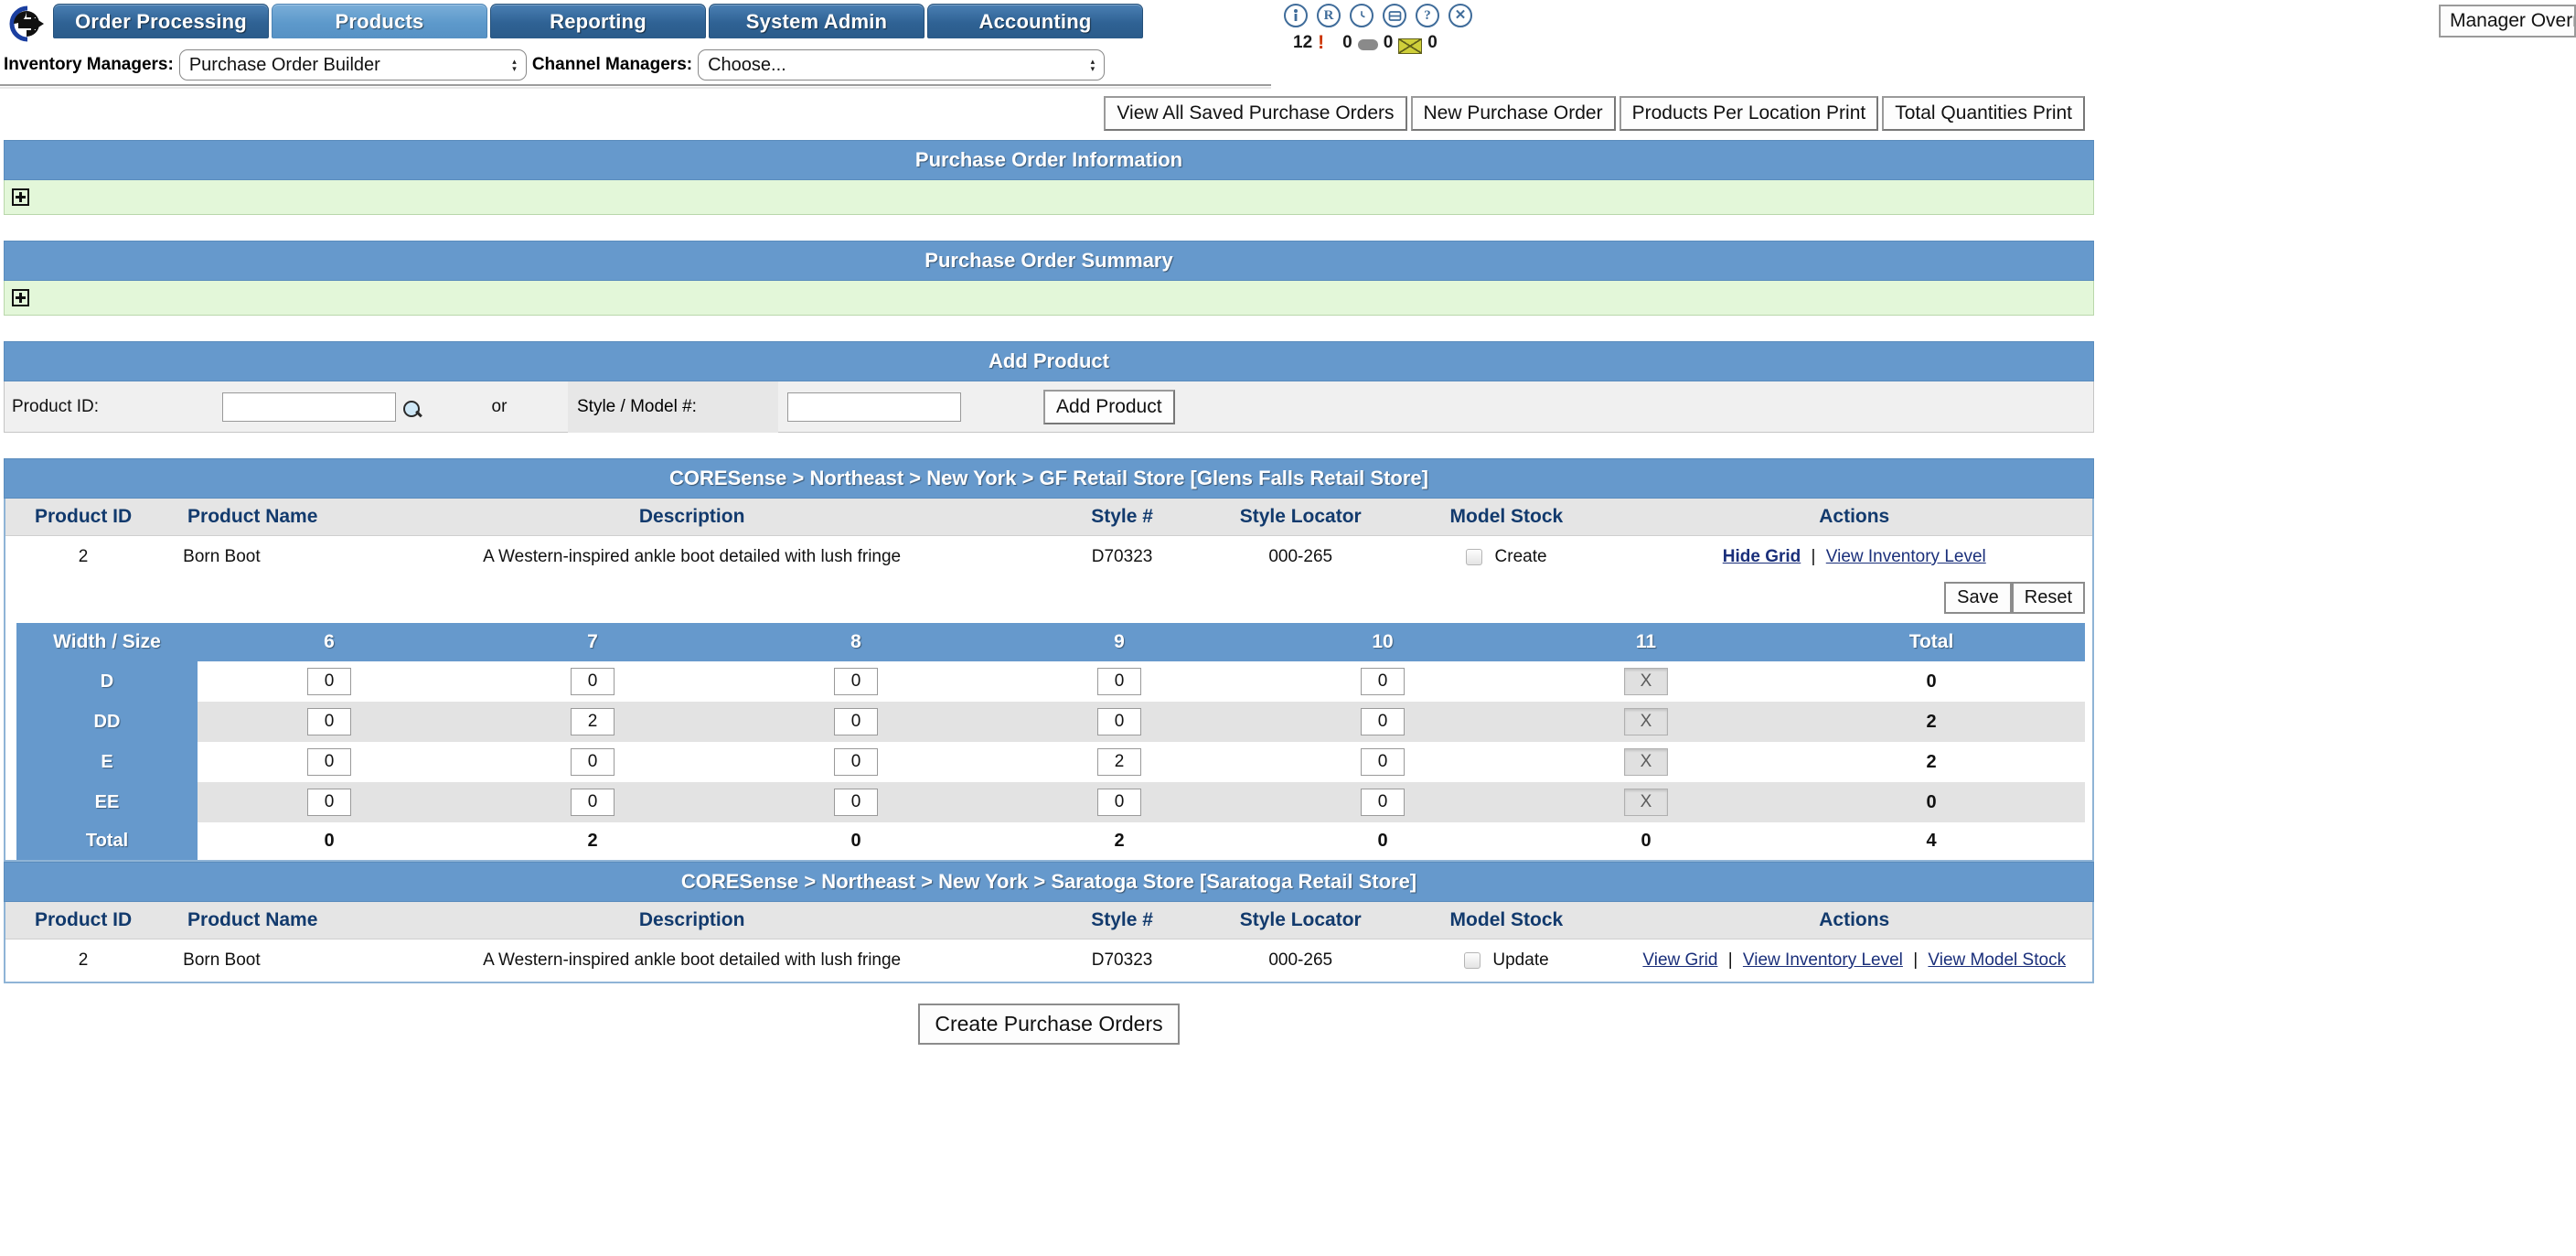  Describe the element at coordinates (1427, 15) in the screenshot. I see `help-icon: ?` at that location.